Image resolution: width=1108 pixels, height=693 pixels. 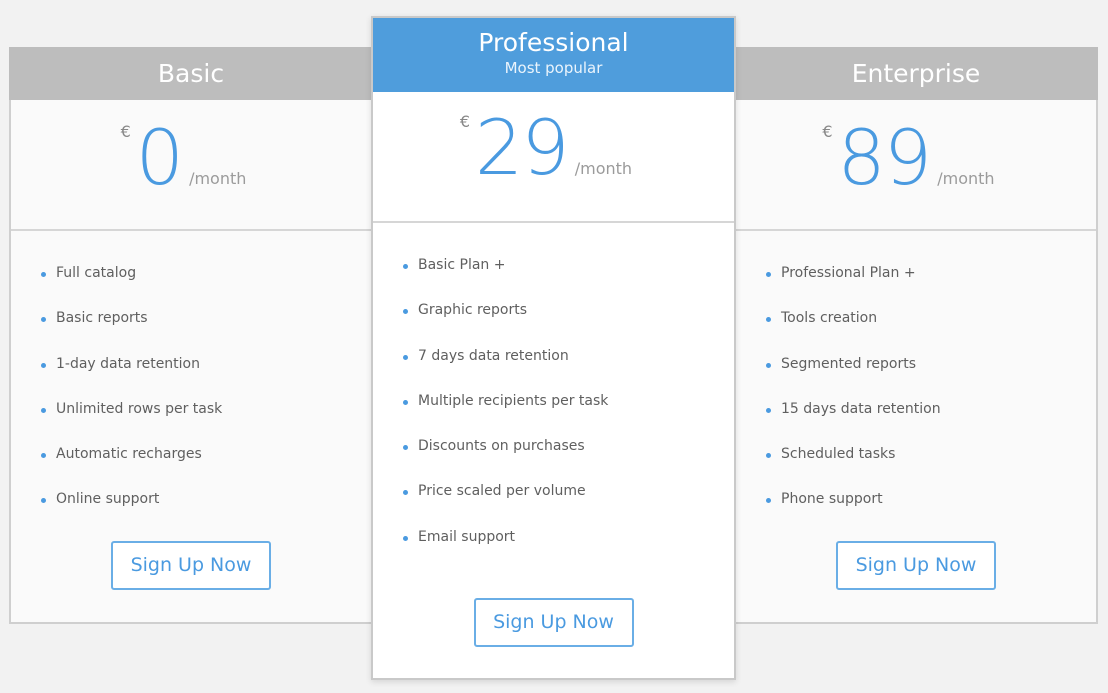 I want to click on price: € 89 /month, so click(x=908, y=158).